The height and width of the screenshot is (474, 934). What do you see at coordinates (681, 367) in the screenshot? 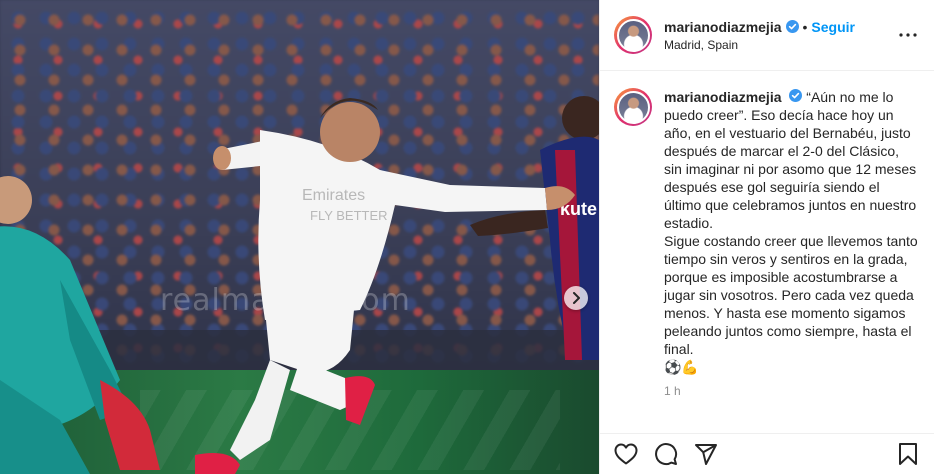
I see `caption-emoji: ⚽💪` at bounding box center [681, 367].